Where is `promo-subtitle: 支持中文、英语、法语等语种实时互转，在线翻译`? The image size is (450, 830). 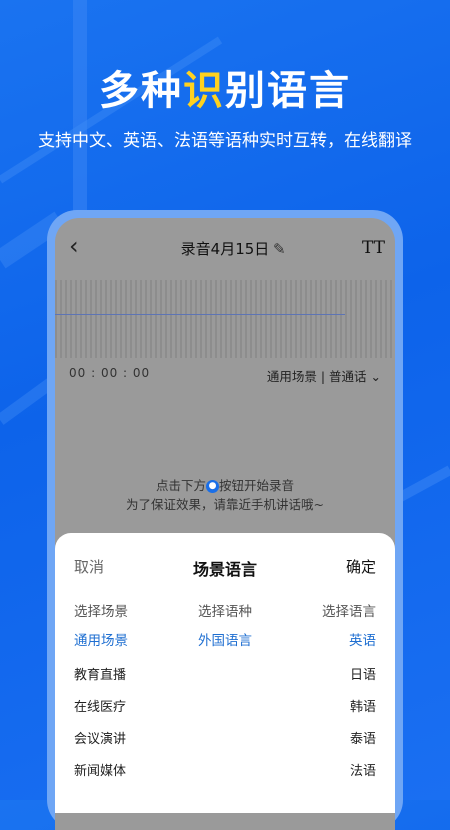 promo-subtitle: 支持中文、英语、法语等语种实时互转，在线翻译 is located at coordinates (225, 141).